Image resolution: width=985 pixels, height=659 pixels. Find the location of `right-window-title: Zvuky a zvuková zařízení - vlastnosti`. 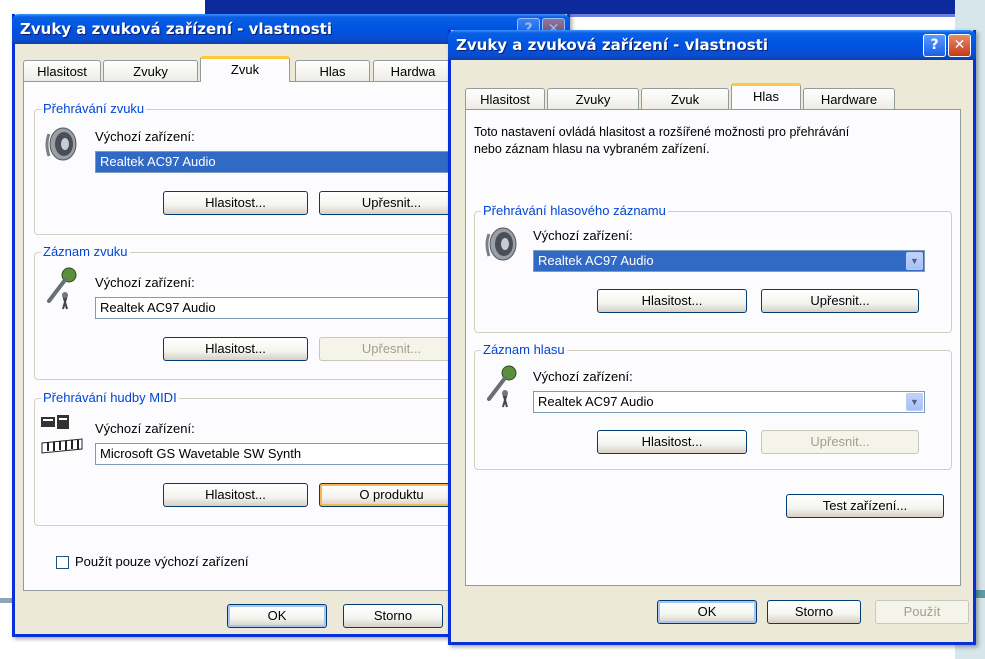

right-window-title: Zvuky a zvuková zařízení - vlastnosti is located at coordinates (612, 45).